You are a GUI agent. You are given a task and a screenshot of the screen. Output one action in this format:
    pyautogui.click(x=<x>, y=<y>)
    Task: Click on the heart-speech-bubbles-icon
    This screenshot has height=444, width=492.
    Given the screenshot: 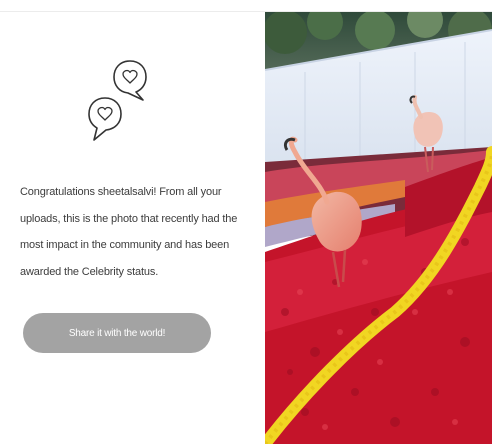 What is the action you would take?
    pyautogui.click(x=116, y=104)
    